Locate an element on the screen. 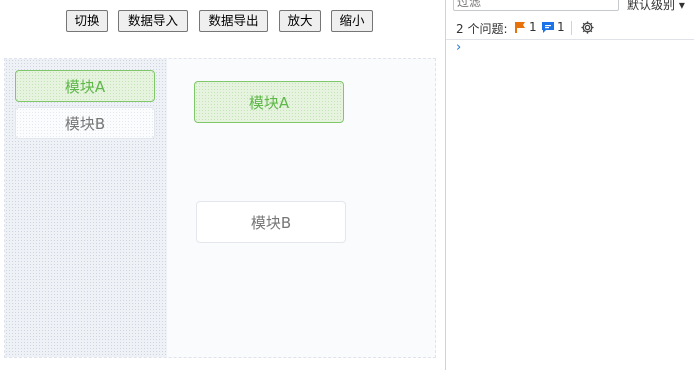  info-count: 1 is located at coordinates (561, 27).